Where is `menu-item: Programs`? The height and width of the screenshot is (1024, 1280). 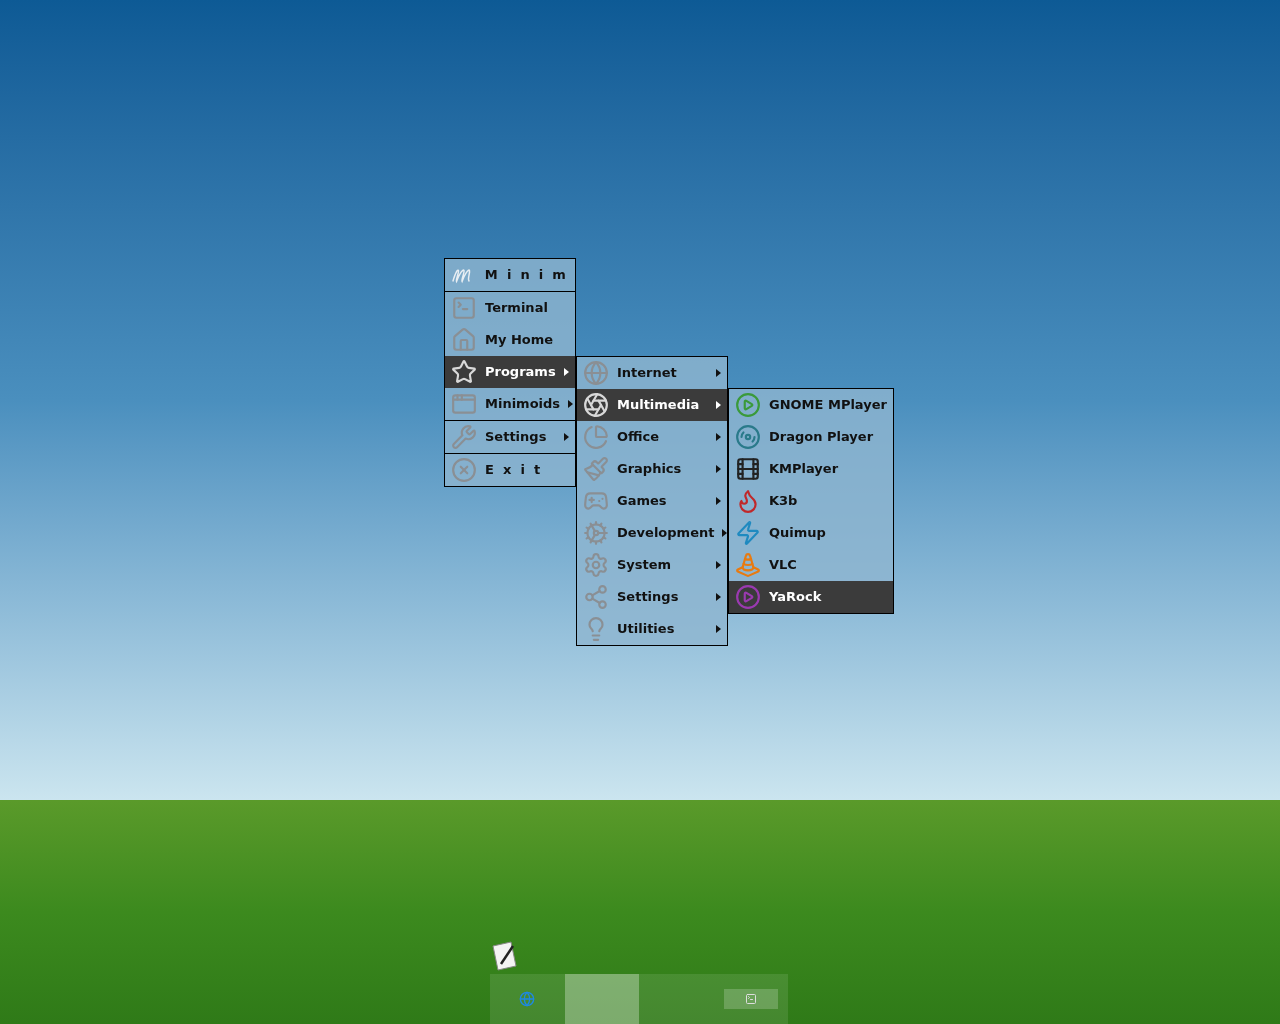
menu-item: Programs is located at coordinates (510, 372).